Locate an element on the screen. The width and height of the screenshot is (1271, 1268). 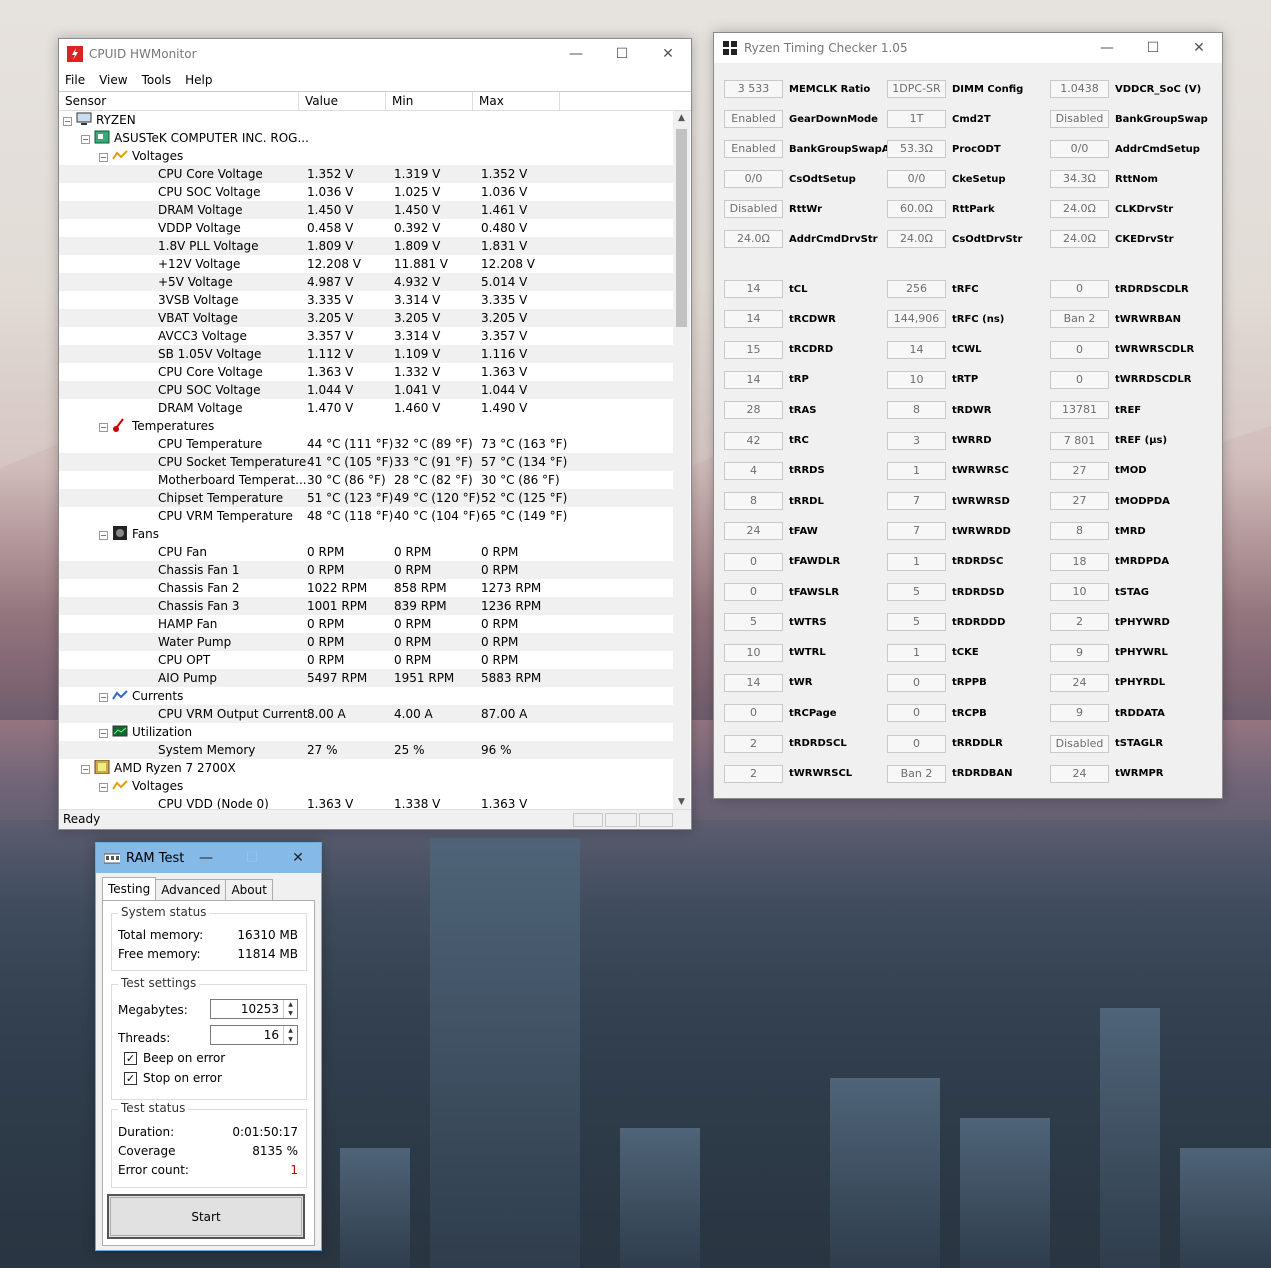
sensor-row: Chassis Fan 1 0 RPM 0 RPM 0 RPM is located at coordinates (366, 570).